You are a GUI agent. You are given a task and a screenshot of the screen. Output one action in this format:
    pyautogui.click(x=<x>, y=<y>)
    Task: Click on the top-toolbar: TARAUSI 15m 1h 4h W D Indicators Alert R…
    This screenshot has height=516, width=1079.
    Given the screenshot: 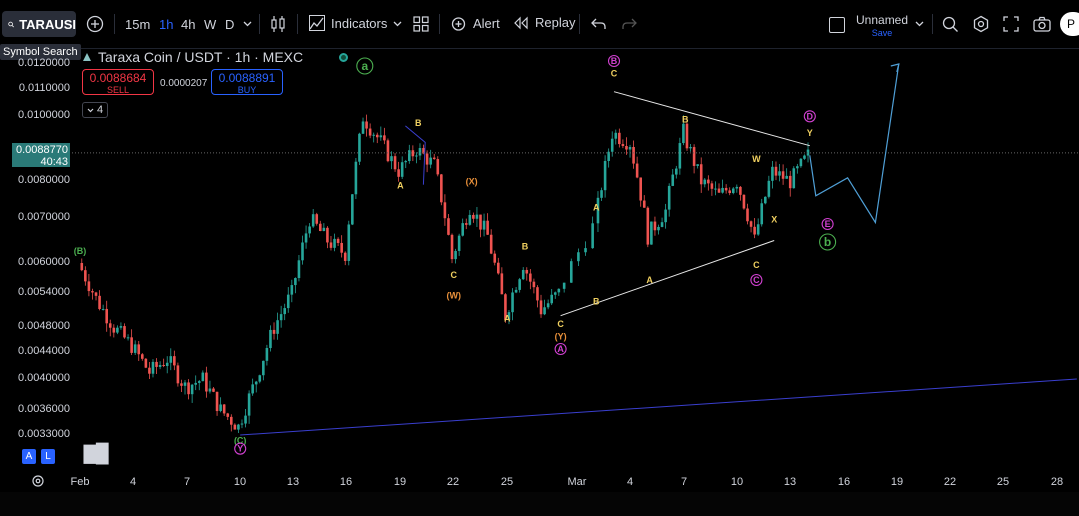 What is the action you would take?
    pyautogui.click(x=539, y=24)
    